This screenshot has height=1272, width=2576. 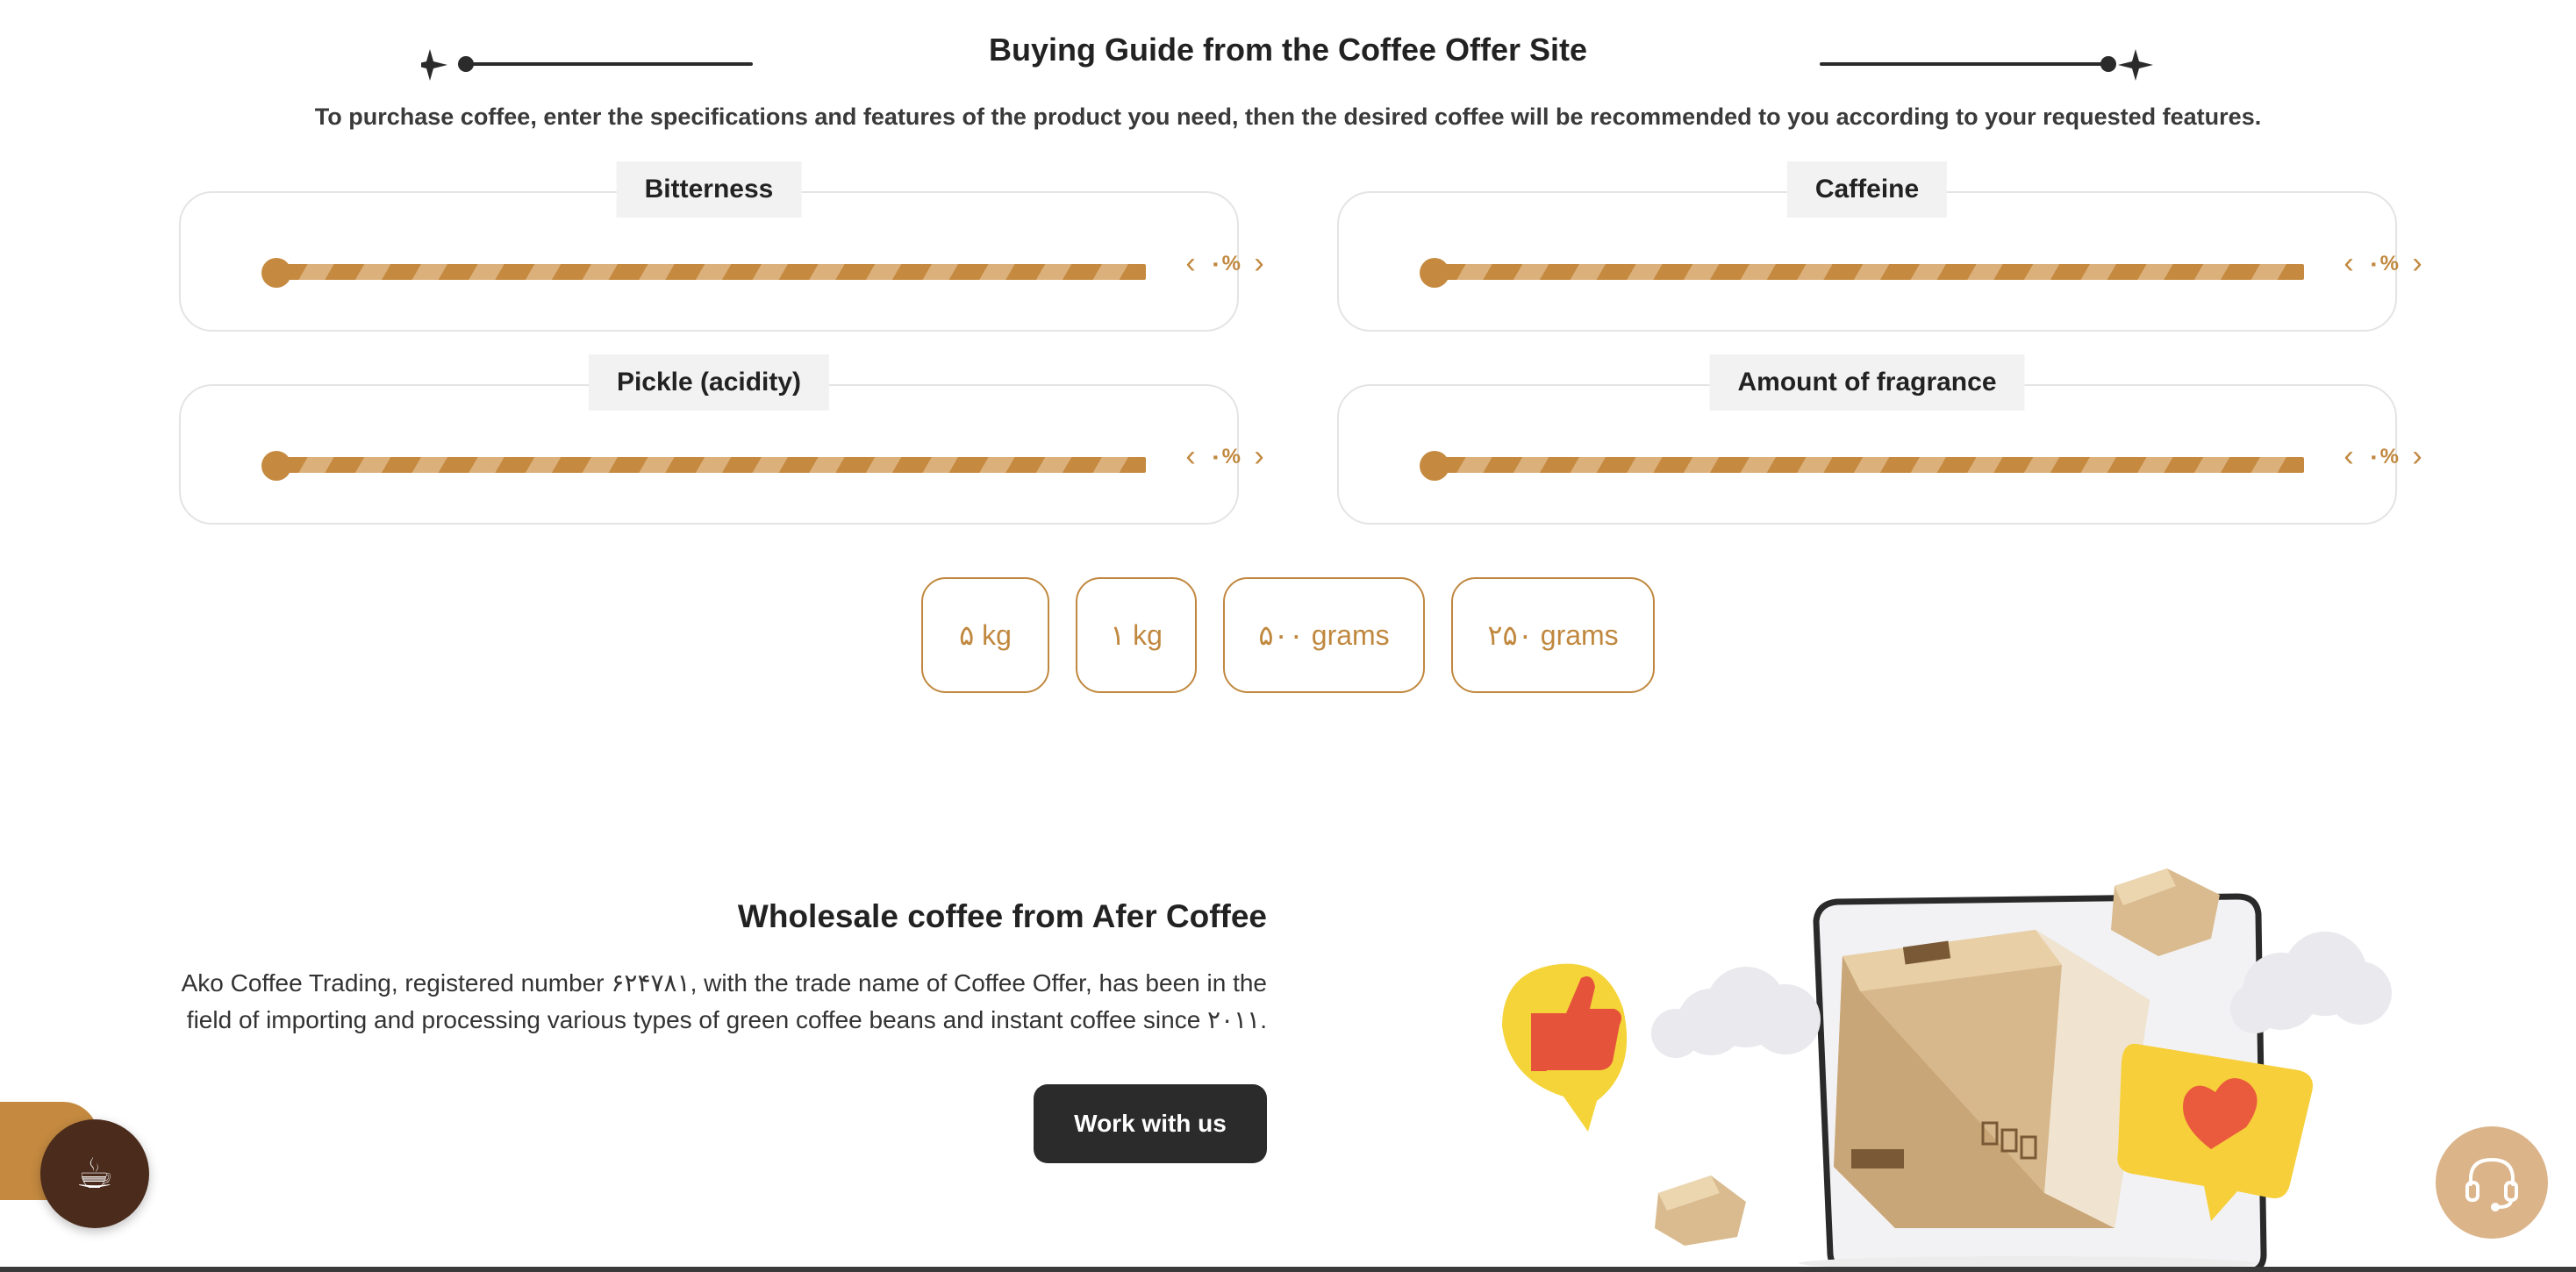 I want to click on big-box-graphic, so click(x=1992, y=1079).